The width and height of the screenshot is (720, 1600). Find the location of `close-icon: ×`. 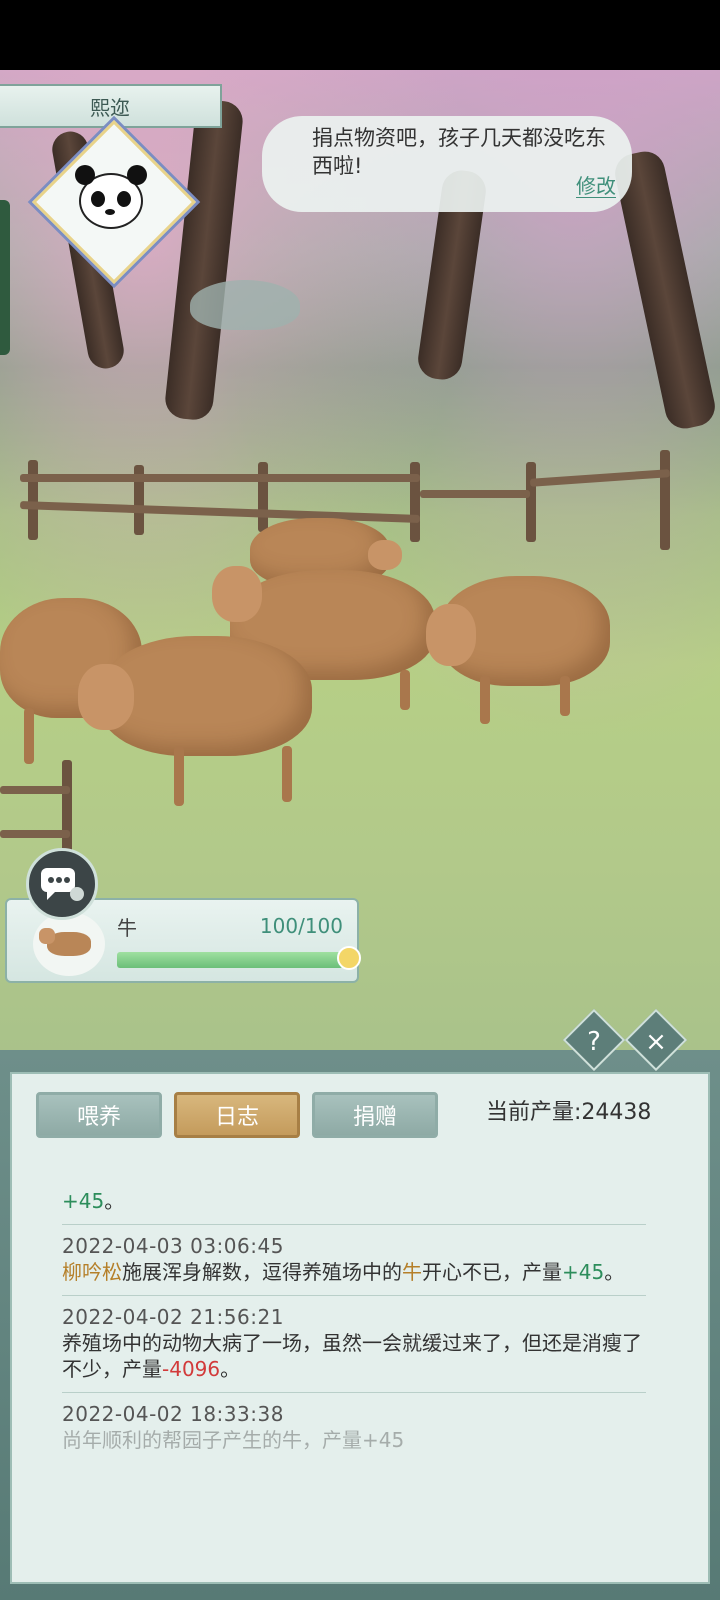

close-icon: × is located at coordinates (656, 1042).